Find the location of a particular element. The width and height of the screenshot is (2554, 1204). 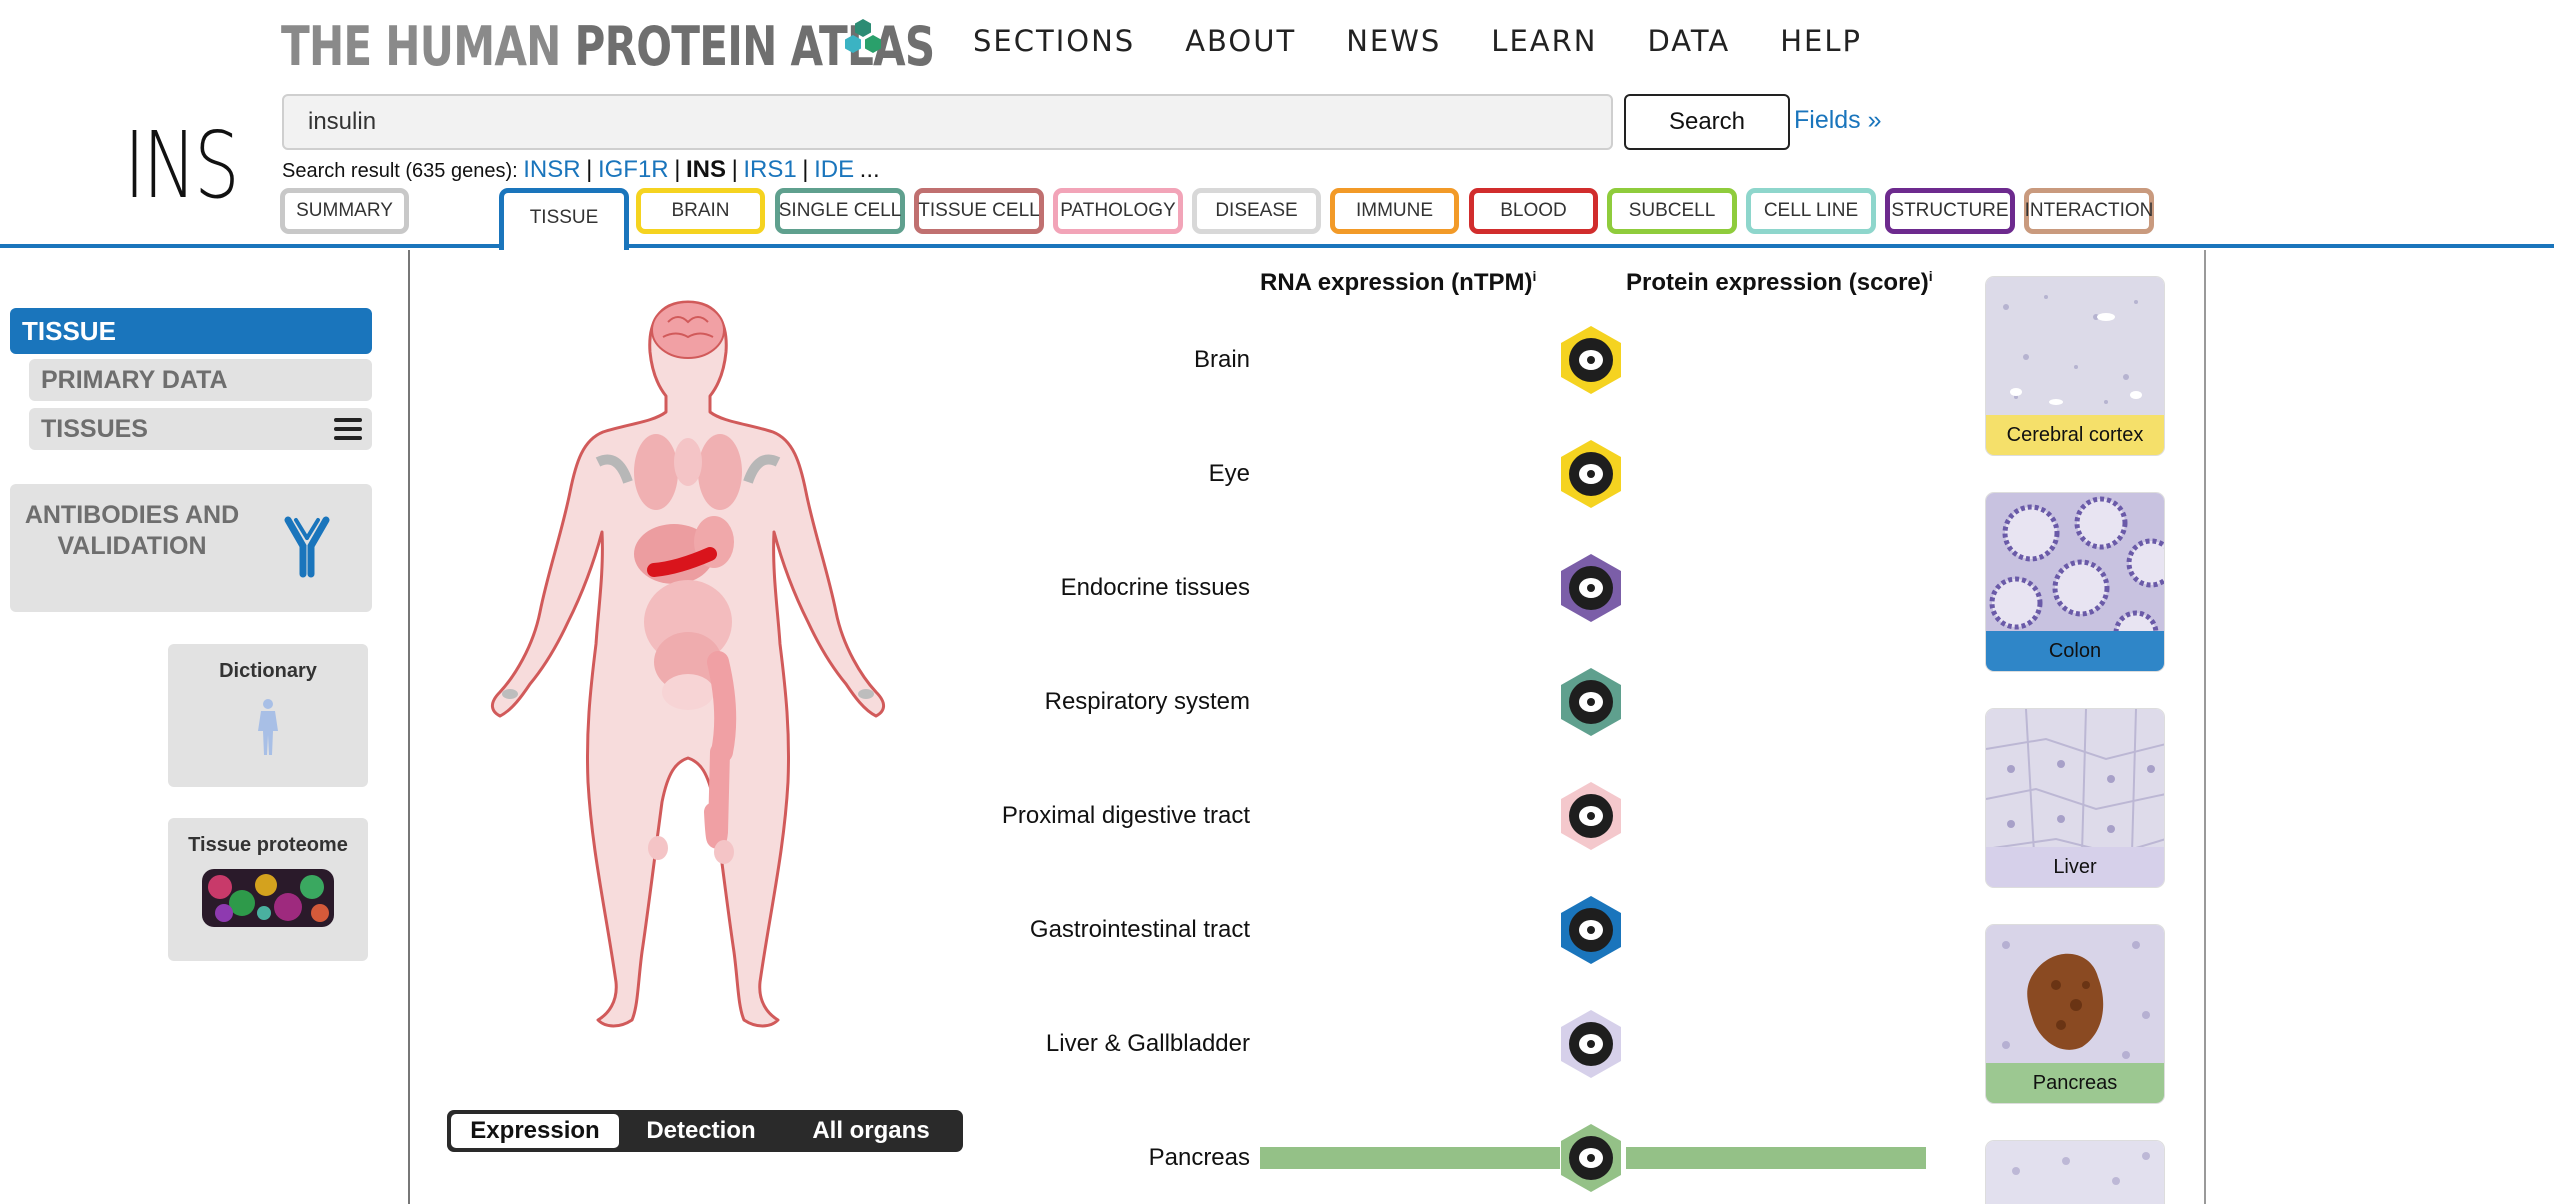

thumbnail-caption: Liver is located at coordinates (2075, 867).